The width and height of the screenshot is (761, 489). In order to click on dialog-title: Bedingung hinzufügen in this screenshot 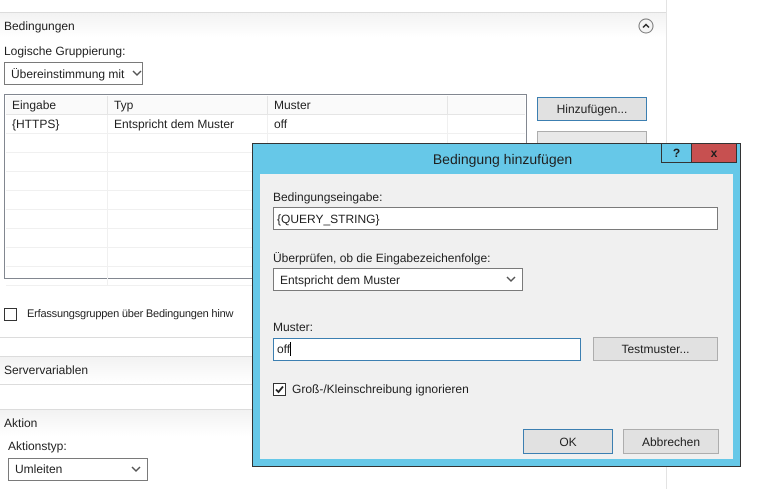, I will do `click(502, 159)`.